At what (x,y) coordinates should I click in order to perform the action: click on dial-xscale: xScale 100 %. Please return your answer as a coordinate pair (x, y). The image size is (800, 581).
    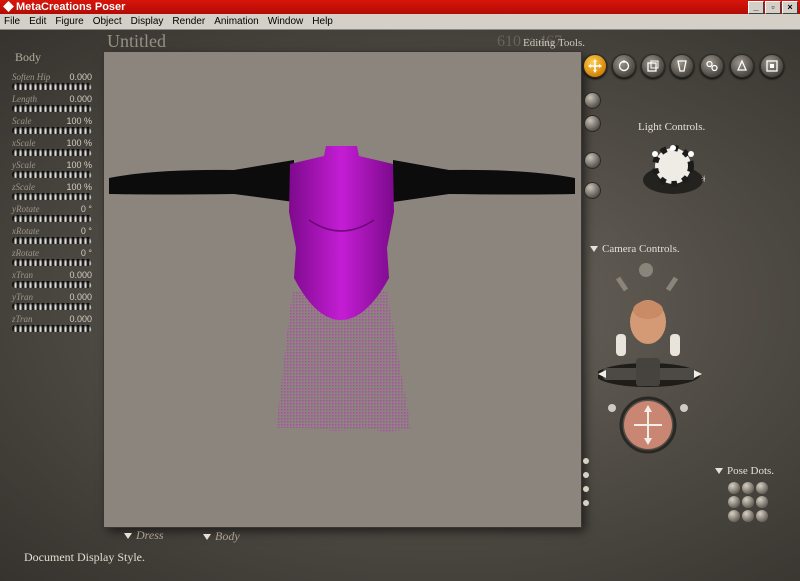
    Looking at the image, I should click on (52, 148).